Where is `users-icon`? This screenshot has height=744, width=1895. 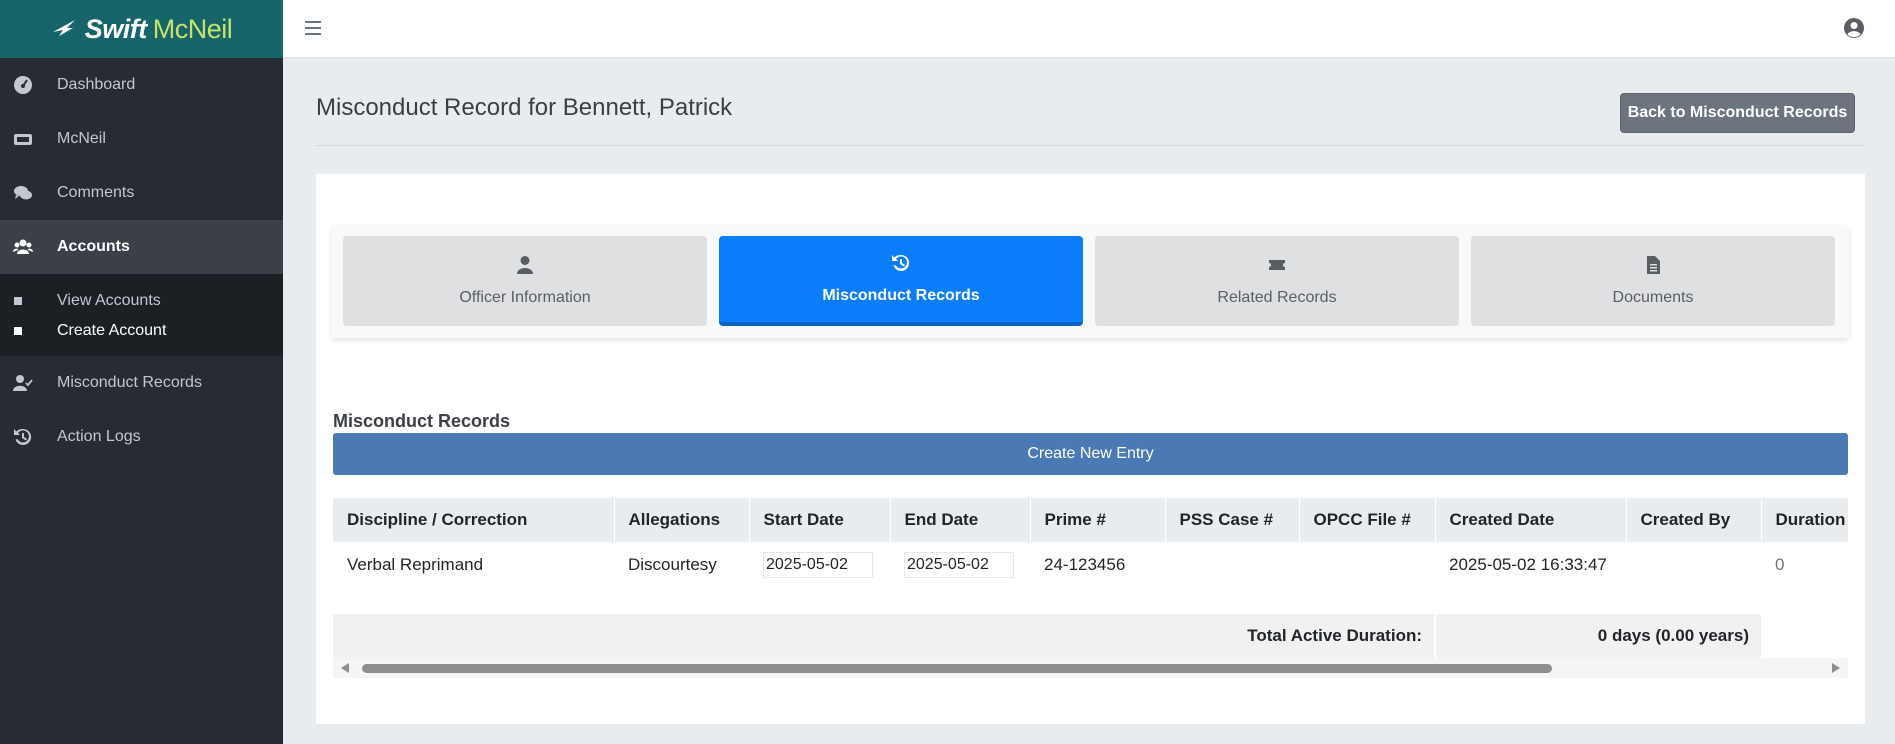 users-icon is located at coordinates (23, 247).